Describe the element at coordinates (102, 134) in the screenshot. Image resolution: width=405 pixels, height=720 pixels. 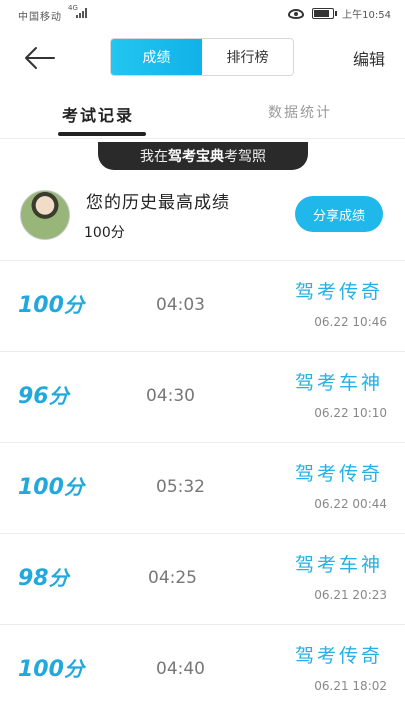
I see `tab-underline` at that location.